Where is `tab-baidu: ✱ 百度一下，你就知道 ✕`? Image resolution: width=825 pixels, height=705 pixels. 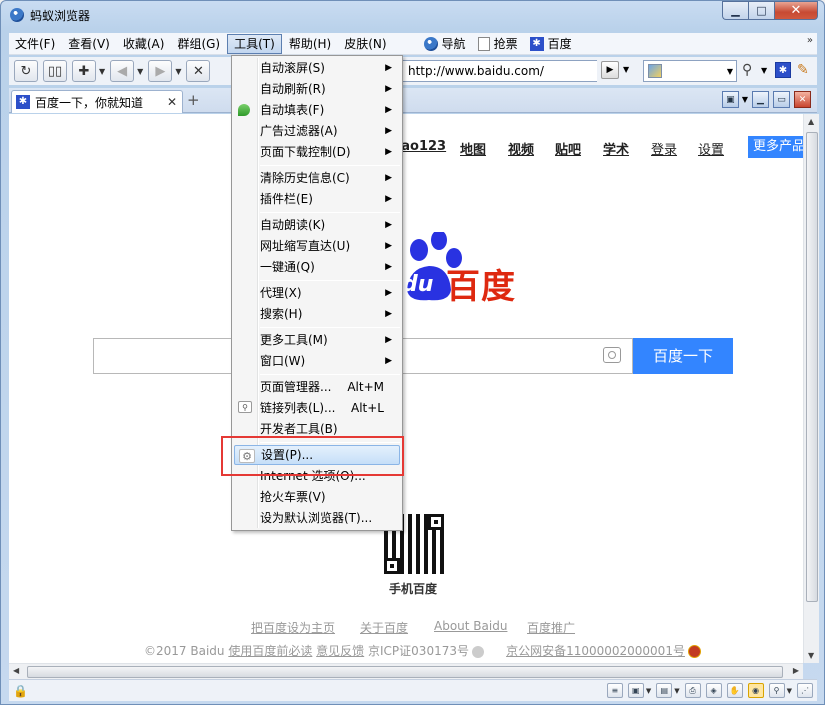 tab-baidu: ✱ 百度一下，你就知道 ✕ is located at coordinates (97, 101).